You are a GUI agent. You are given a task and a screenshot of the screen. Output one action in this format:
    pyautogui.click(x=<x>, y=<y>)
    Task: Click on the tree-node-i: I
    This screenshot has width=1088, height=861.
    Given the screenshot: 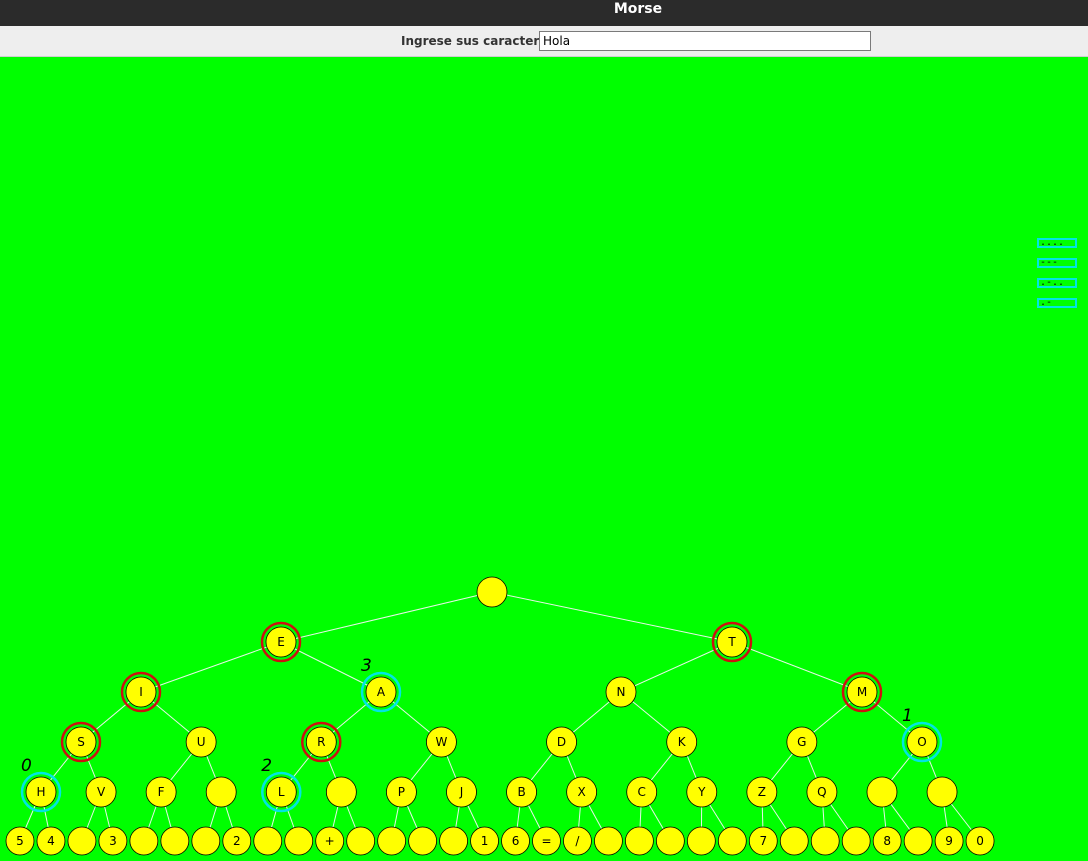 What is the action you would take?
    pyautogui.click(x=141, y=692)
    